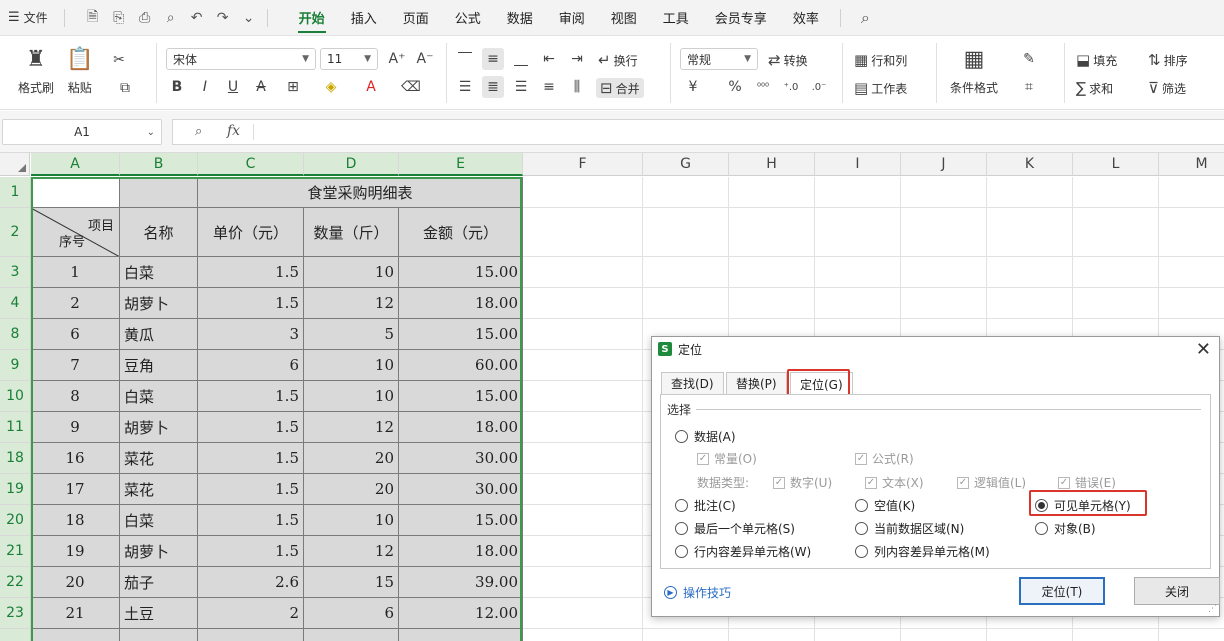 The image size is (1224, 641). Describe the element at coordinates (15, 427) in the screenshot. I see `row-header: 11` at that location.